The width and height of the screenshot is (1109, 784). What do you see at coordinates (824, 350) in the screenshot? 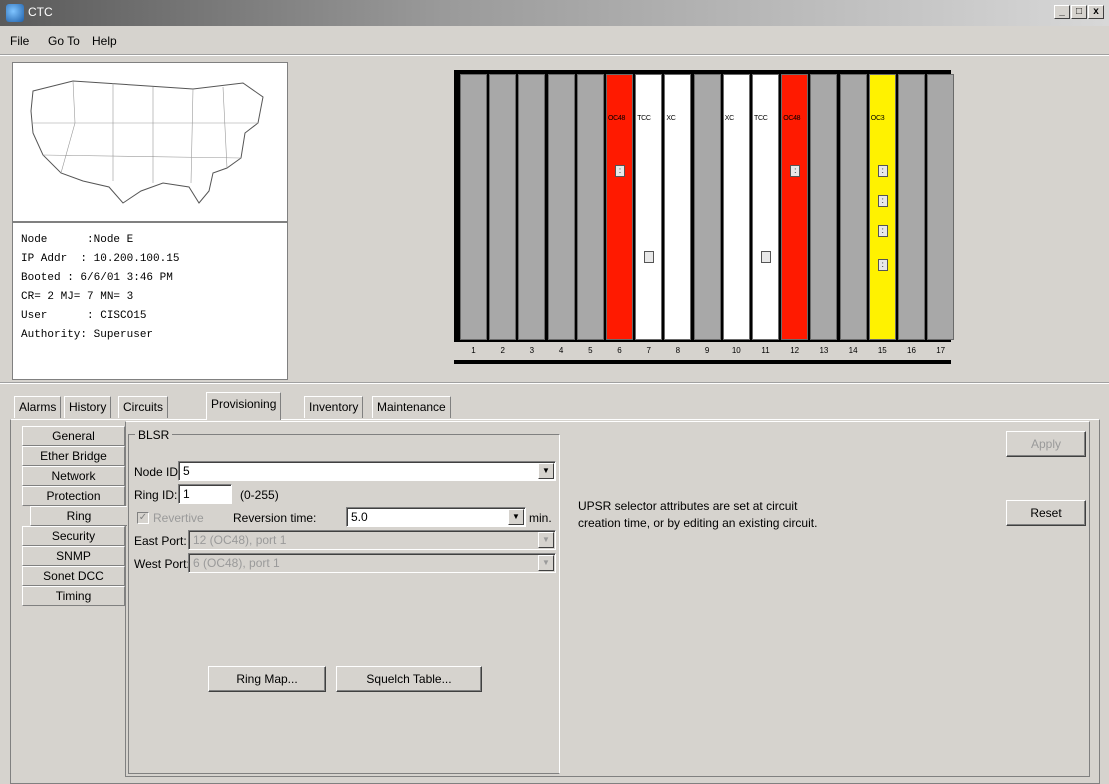
I see `slot-number: 13` at bounding box center [824, 350].